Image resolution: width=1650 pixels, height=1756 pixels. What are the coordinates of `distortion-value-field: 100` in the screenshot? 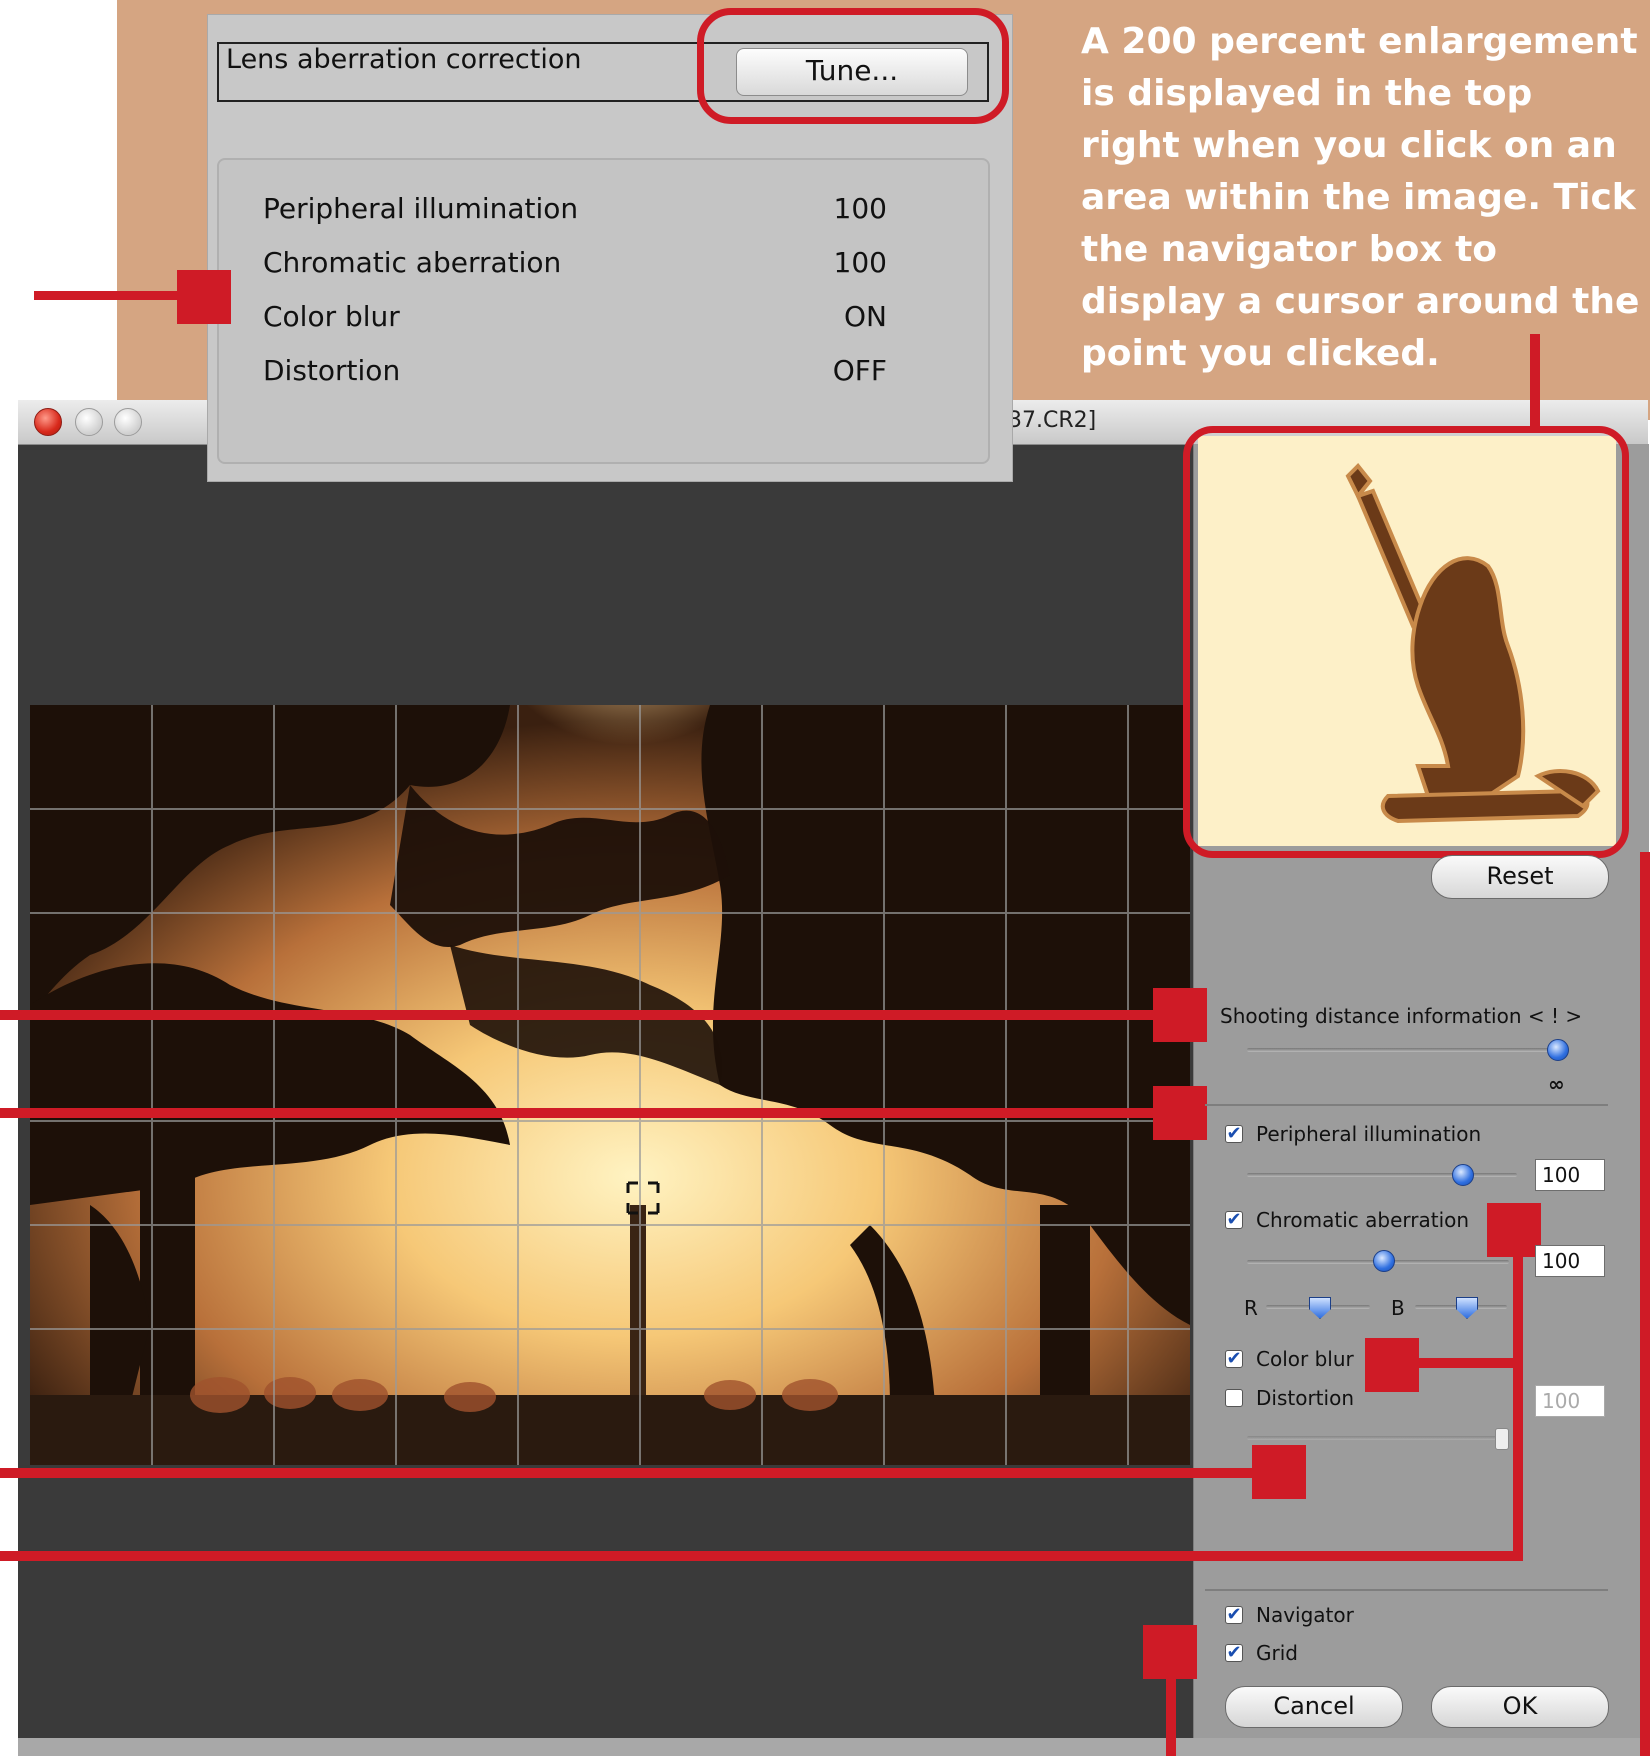 It's located at (1570, 1401).